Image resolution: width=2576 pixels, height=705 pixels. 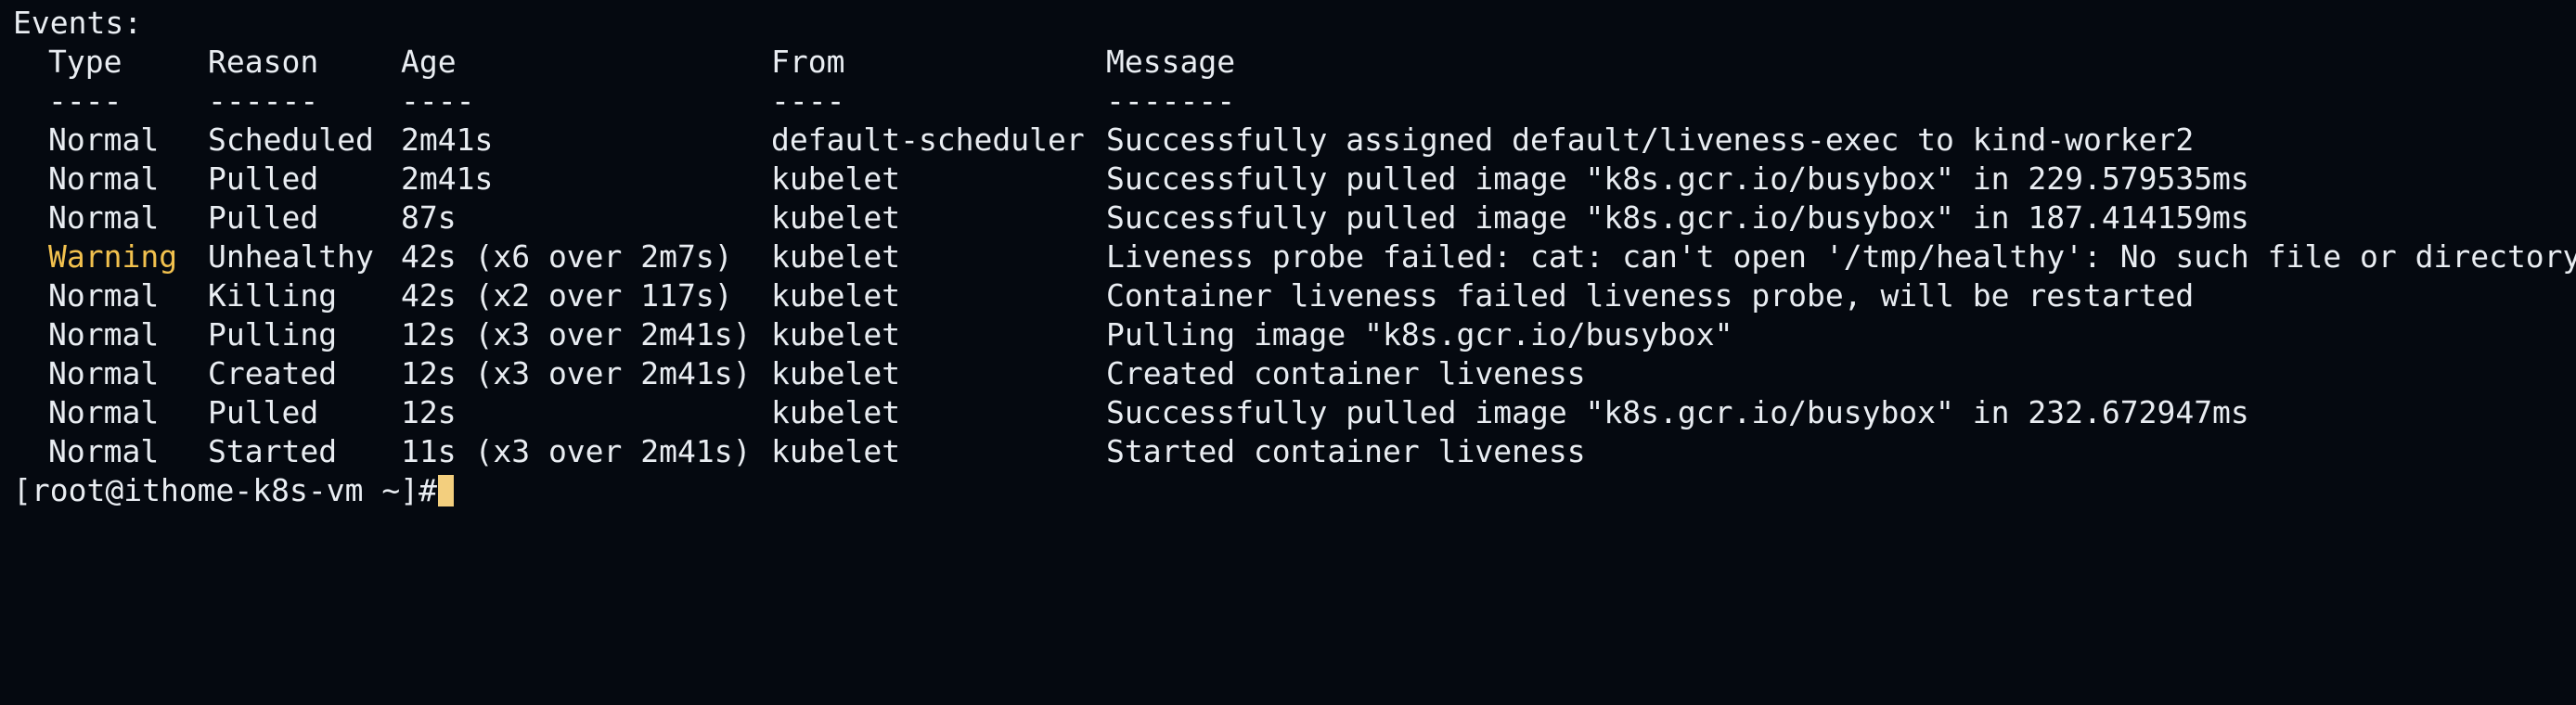 What do you see at coordinates (1419, 334) in the screenshot?
I see `event-message: Pulling image "k8s.gcr.io/busybox"` at bounding box center [1419, 334].